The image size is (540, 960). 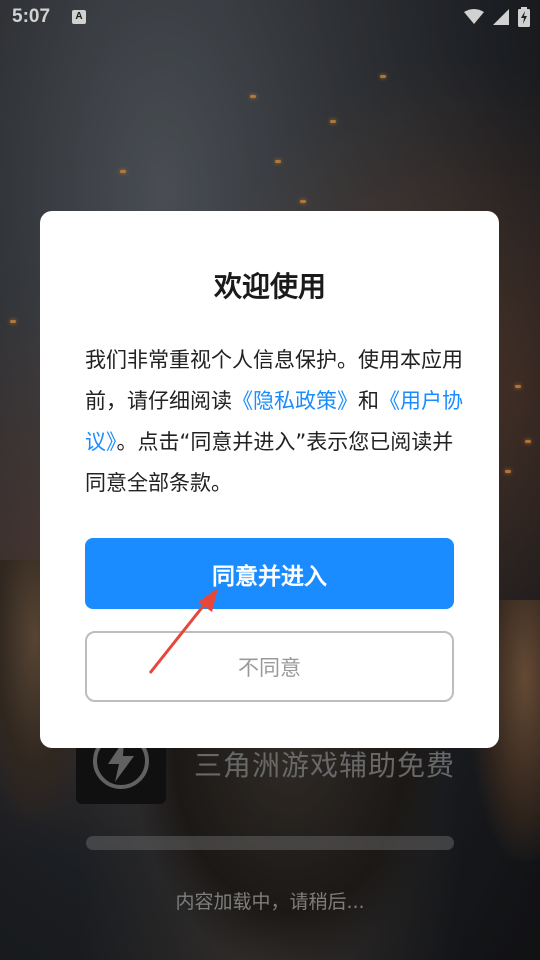 I want to click on annotation-arrow-icon, so click(x=183, y=631).